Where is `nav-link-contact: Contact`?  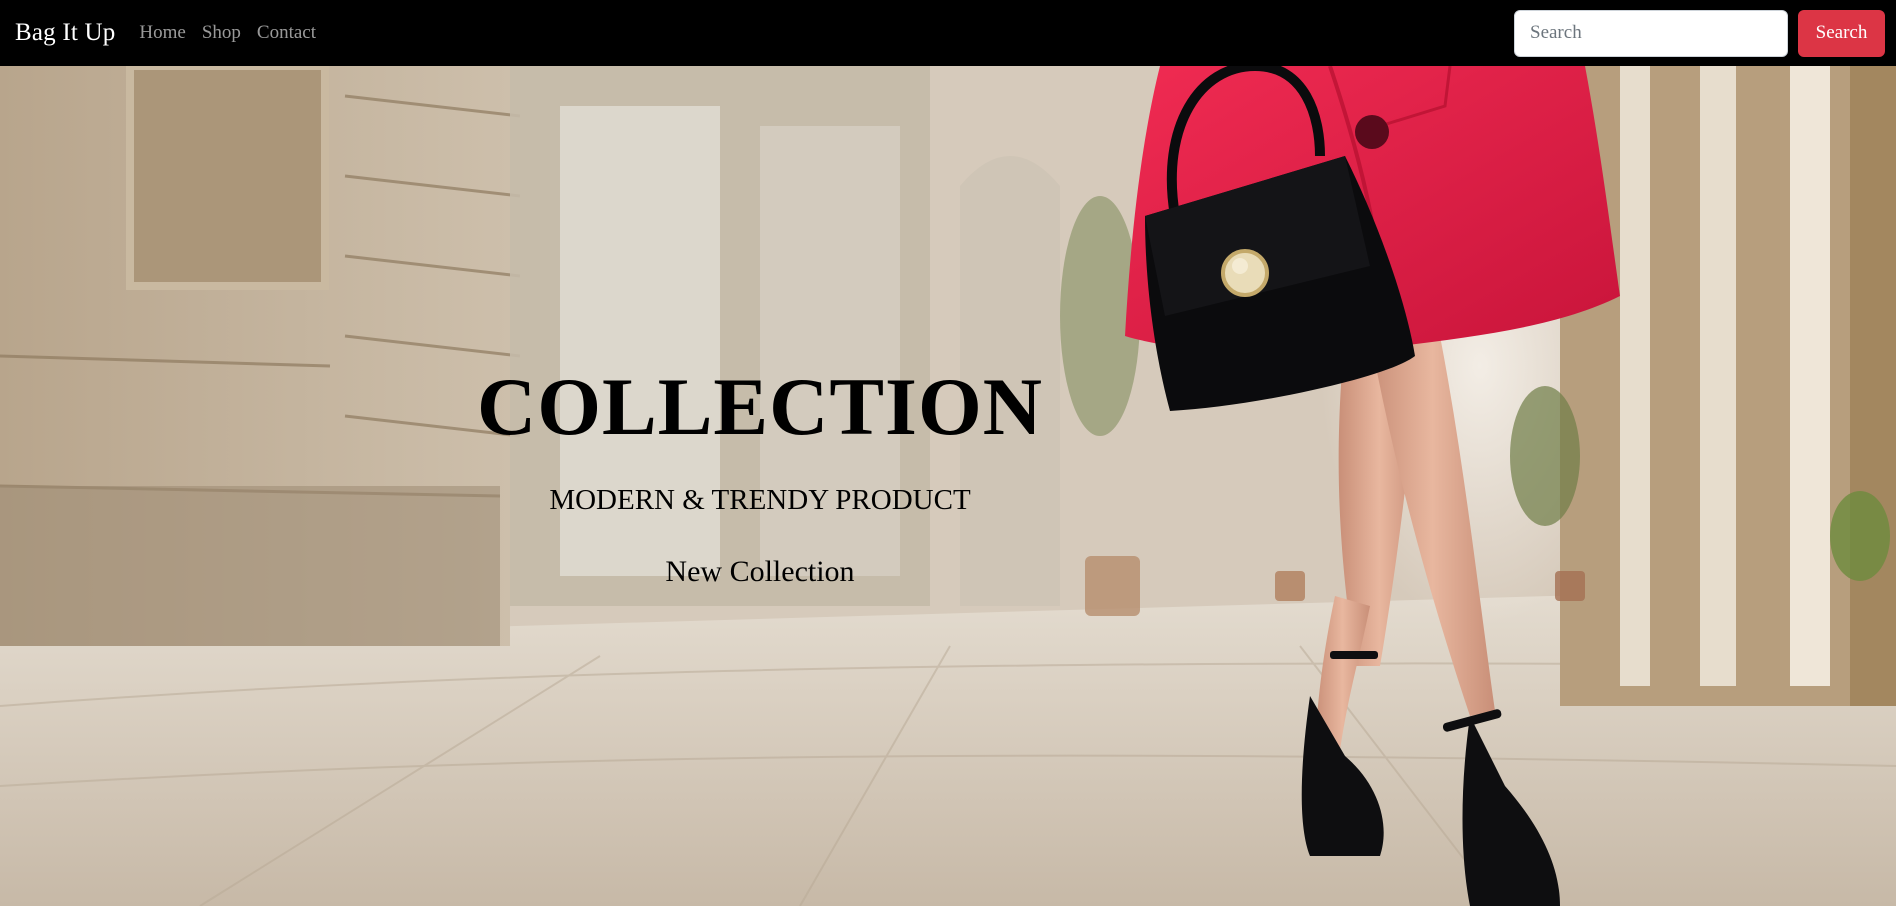
nav-link-contact: Contact is located at coordinates (286, 33).